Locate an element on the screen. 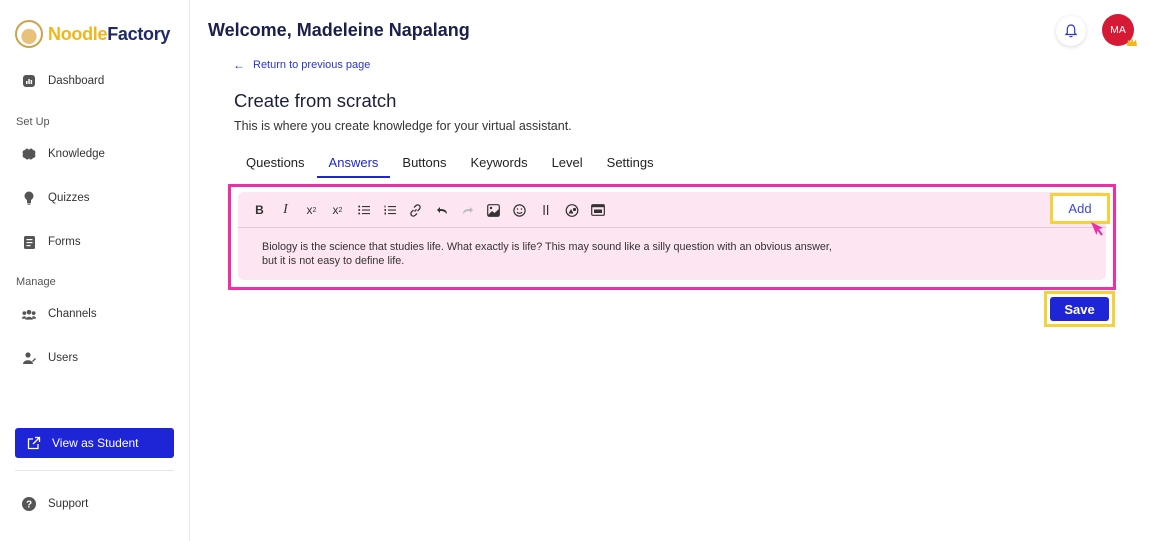 This screenshot has height=541, width=1150. italic-icon: I is located at coordinates (285, 210).